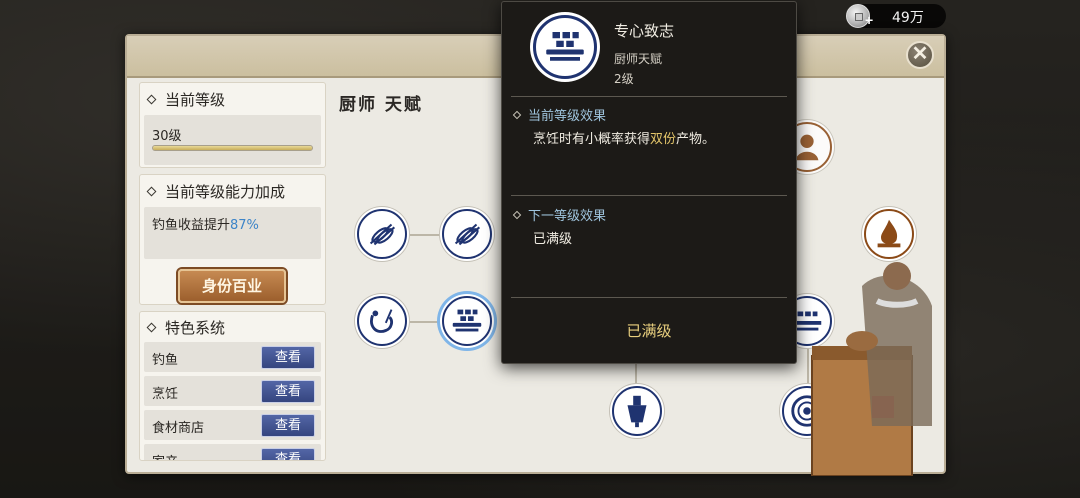  I want to click on bonus-value: 87%, so click(244, 225).